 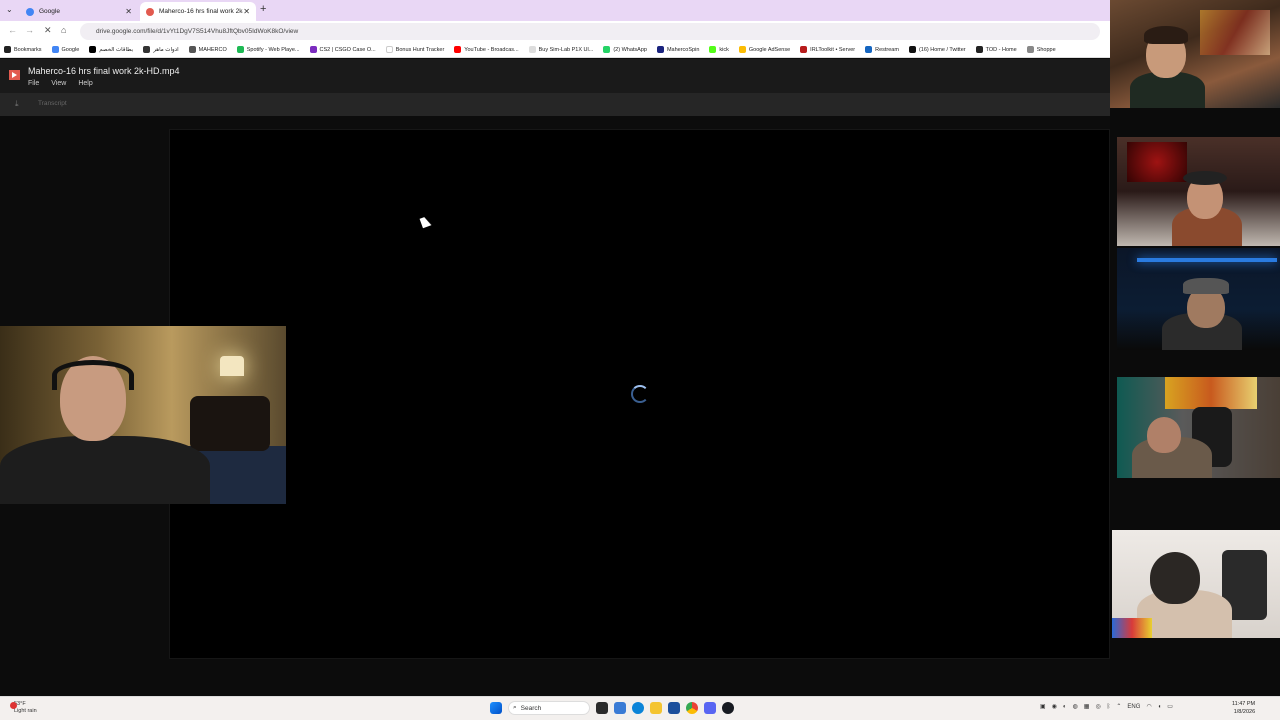 I want to click on bookmark-item: Bookmarks, so click(x=23, y=49).